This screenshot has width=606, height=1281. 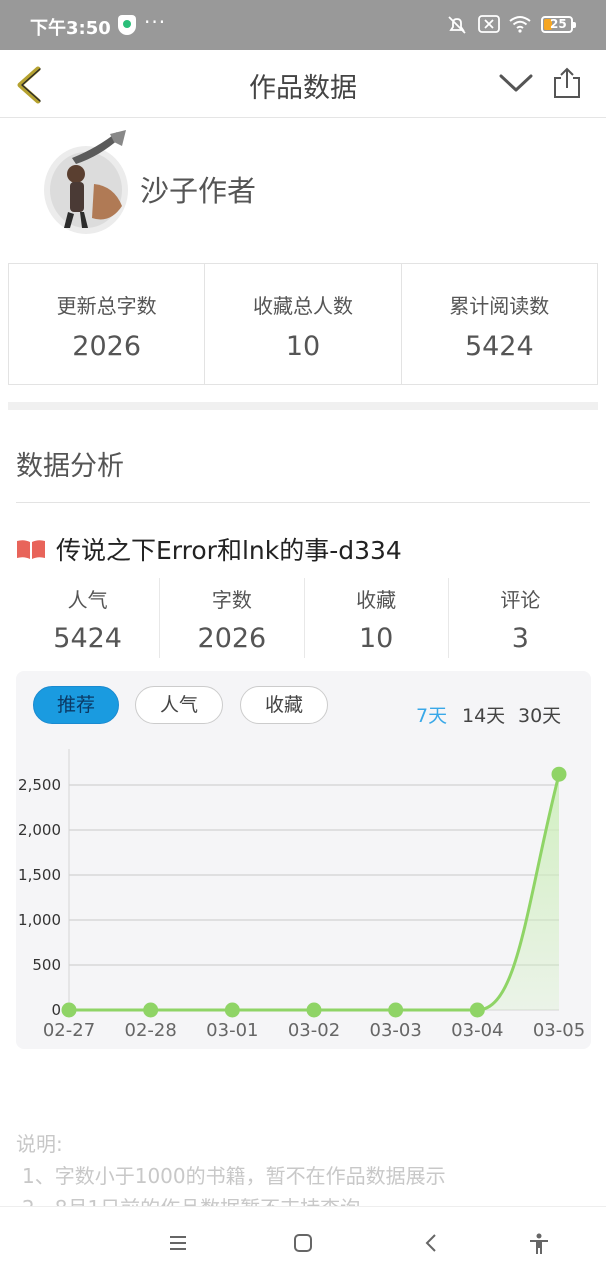 I want to click on stat-label: 评论, so click(x=520, y=600).